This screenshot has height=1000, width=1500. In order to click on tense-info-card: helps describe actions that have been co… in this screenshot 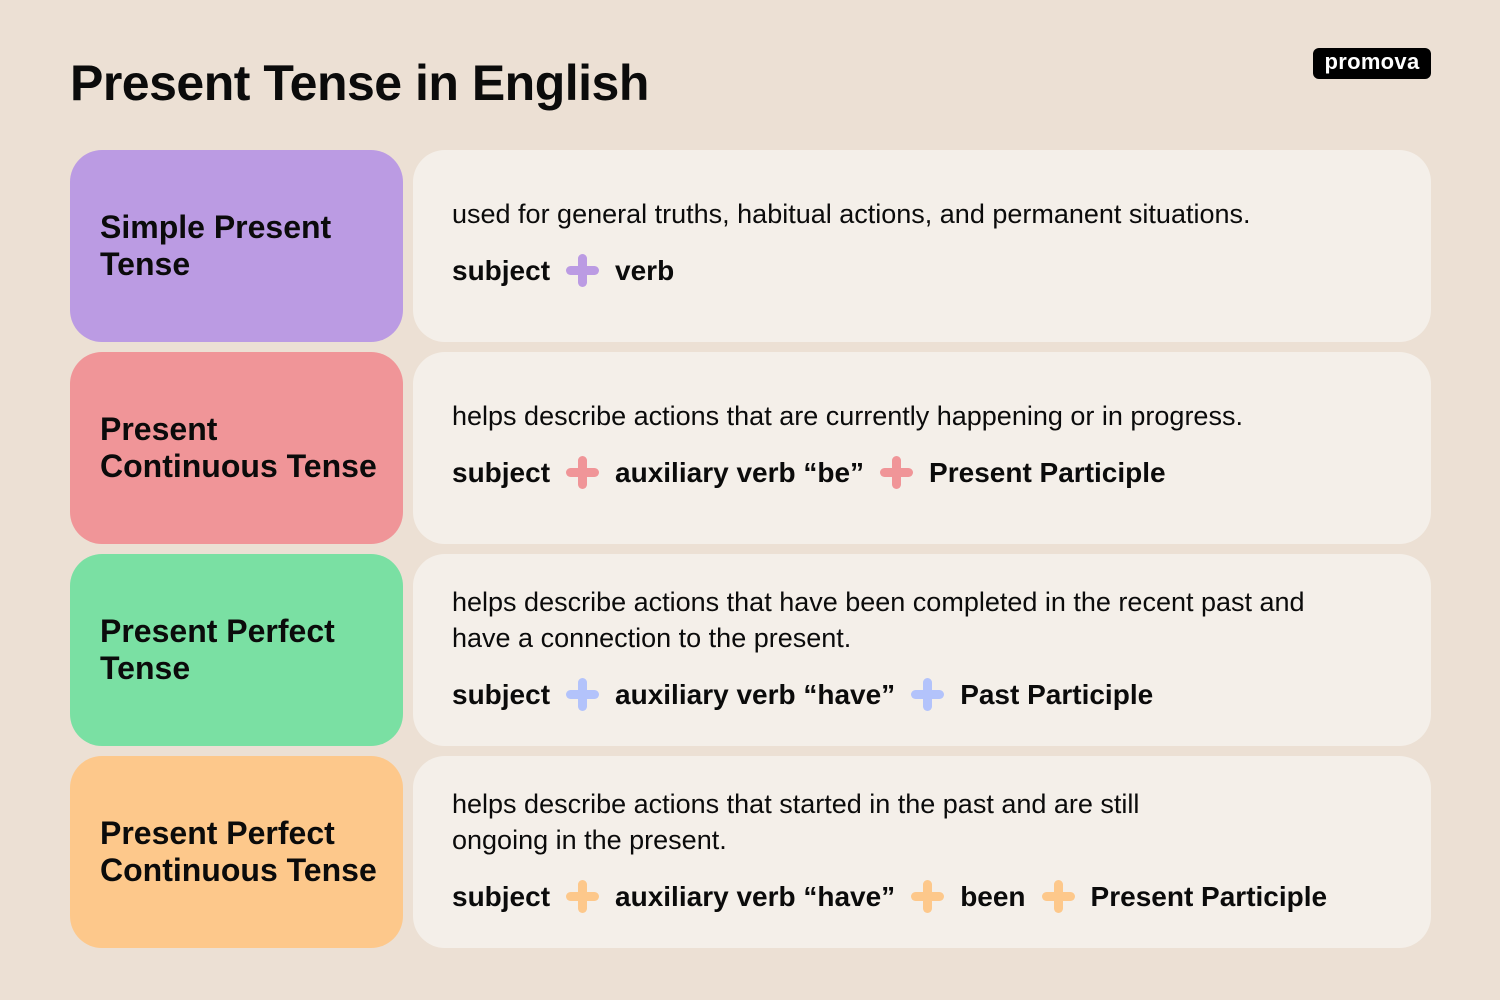, I will do `click(922, 650)`.